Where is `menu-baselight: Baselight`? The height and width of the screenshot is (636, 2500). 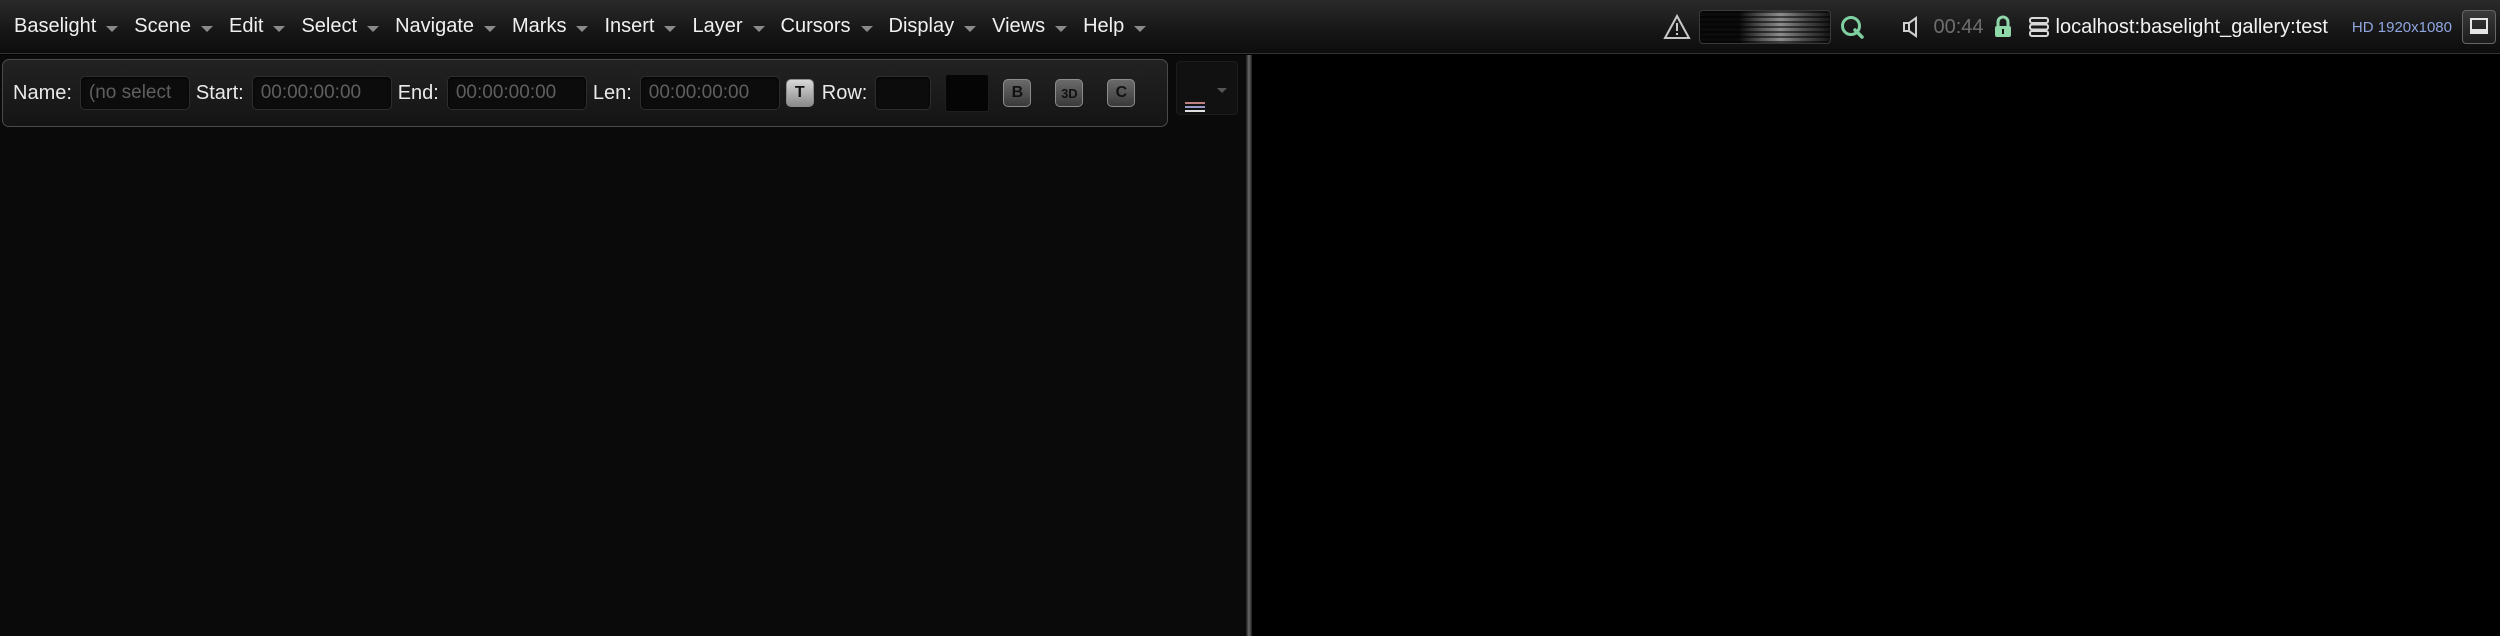
menu-baselight: Baselight is located at coordinates (66, 26).